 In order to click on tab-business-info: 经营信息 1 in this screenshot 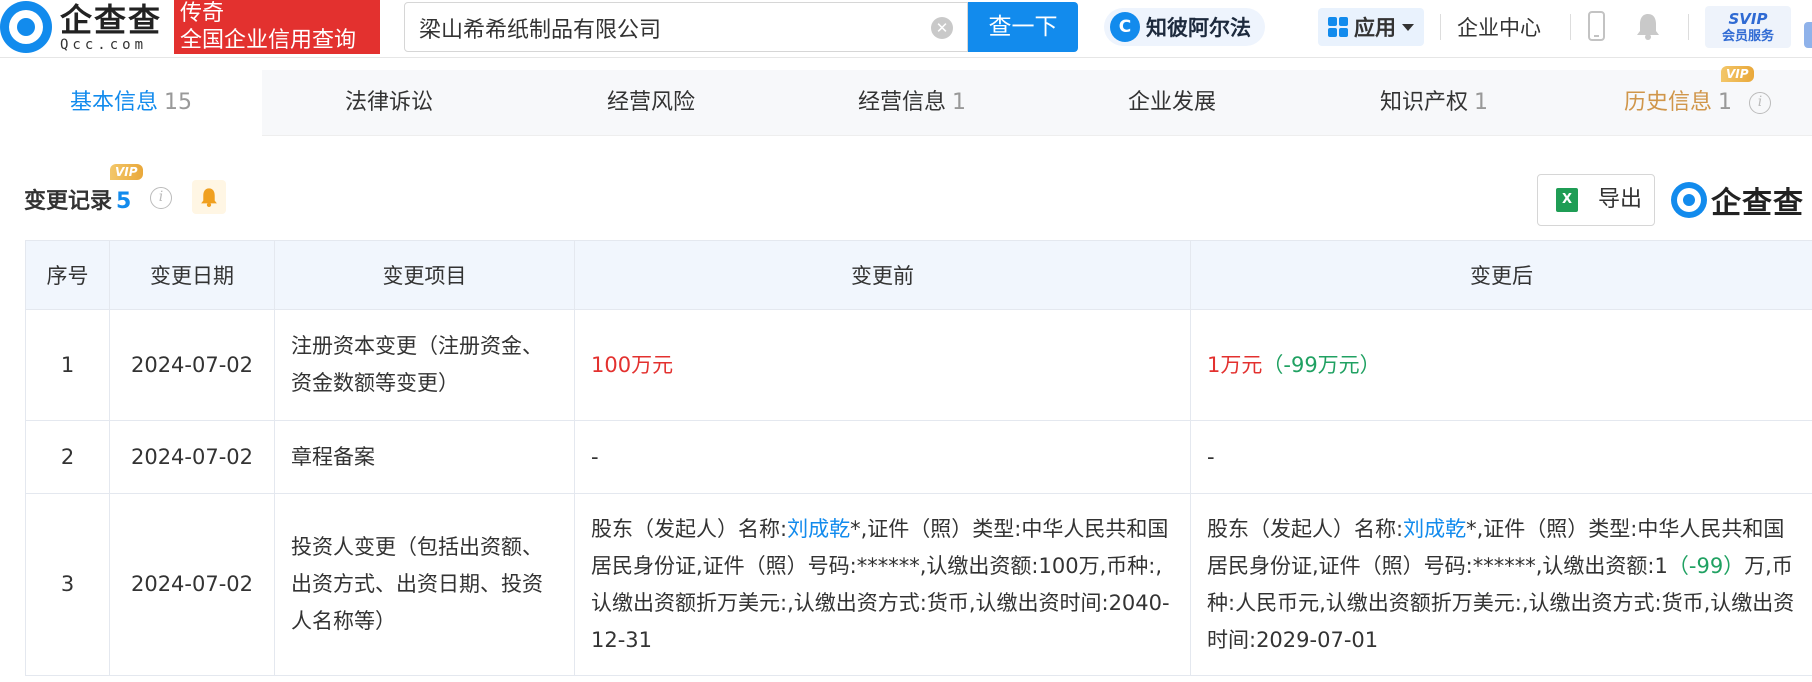, I will do `click(912, 103)`.